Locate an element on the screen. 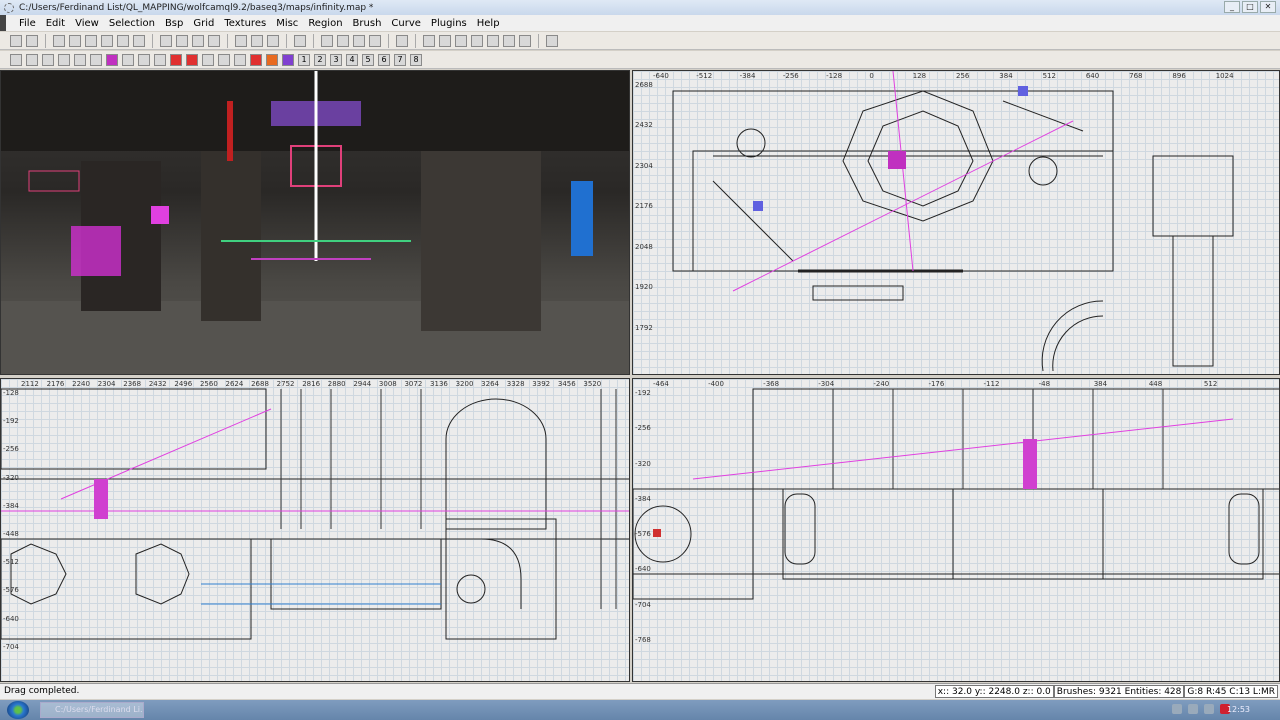 This screenshot has width=1280, height=720. toolbar-g4-icon is located at coordinates (64, 59).